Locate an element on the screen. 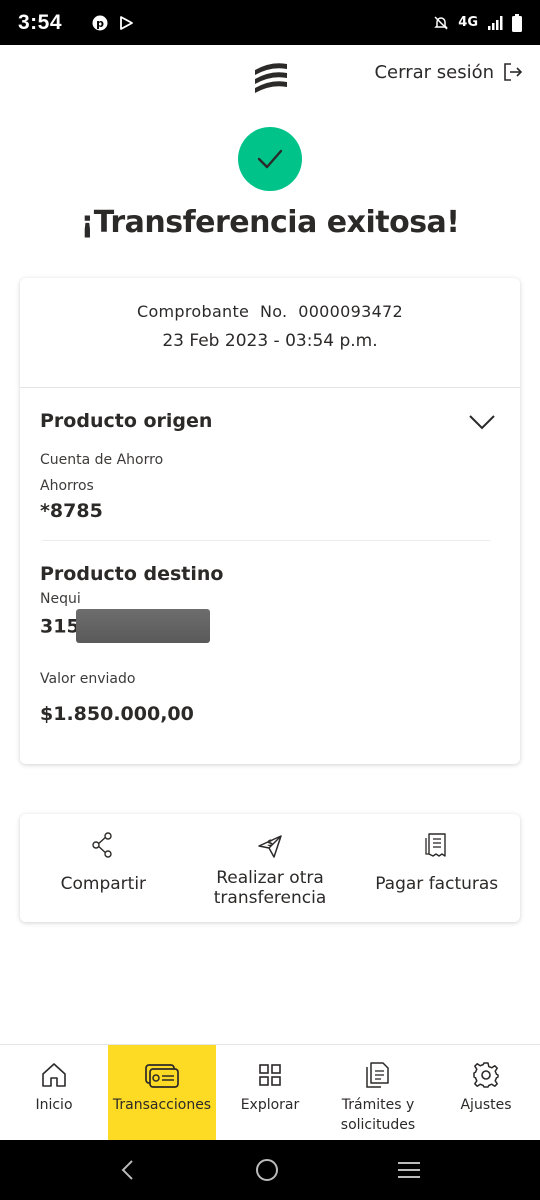 Image resolution: width=540 pixels, height=1200 pixels. nav-item-inicio: Inicio is located at coordinates (54, 1093).